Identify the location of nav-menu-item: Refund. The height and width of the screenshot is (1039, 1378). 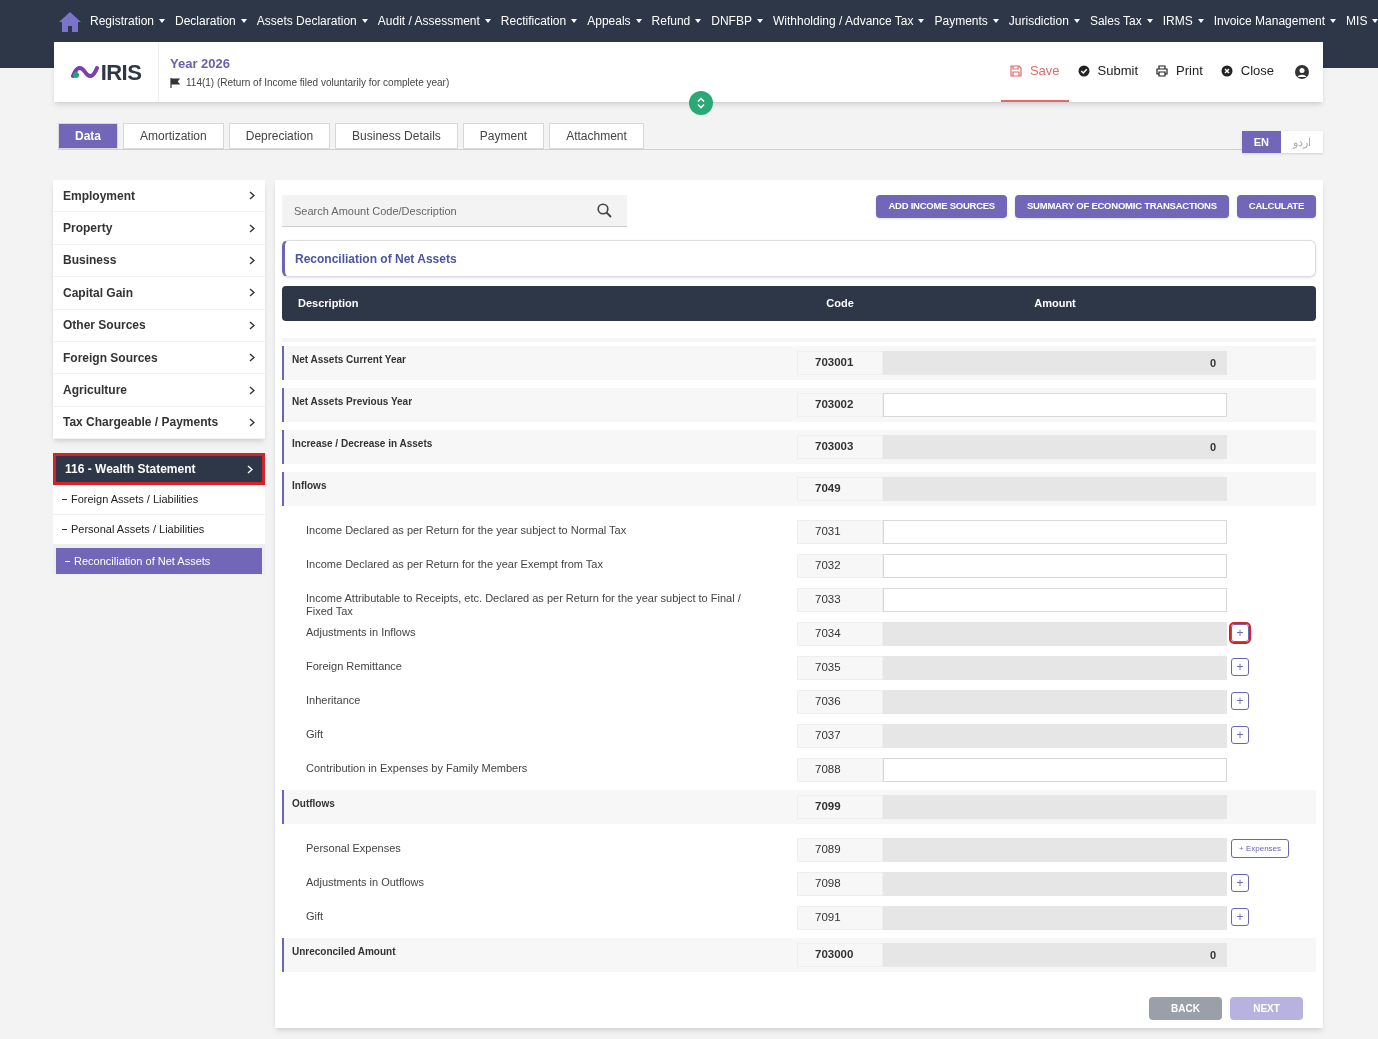
(676, 21).